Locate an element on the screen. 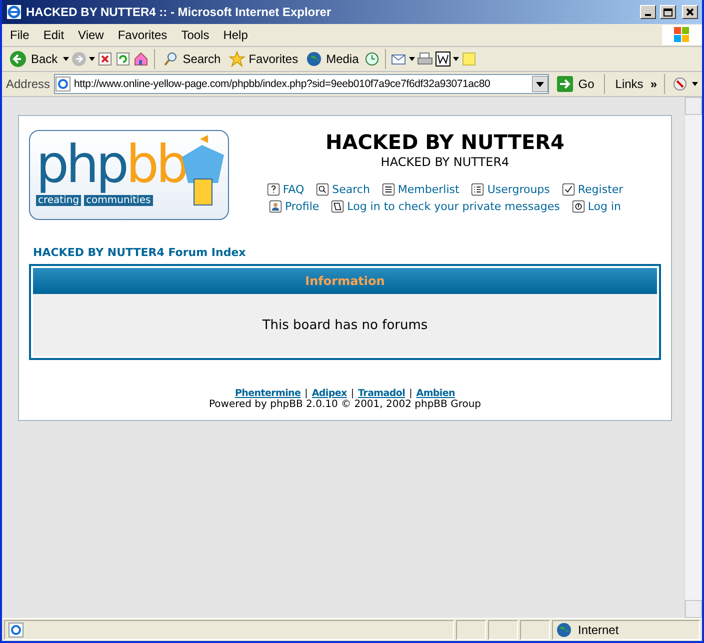  table-header: Information is located at coordinates (345, 281).